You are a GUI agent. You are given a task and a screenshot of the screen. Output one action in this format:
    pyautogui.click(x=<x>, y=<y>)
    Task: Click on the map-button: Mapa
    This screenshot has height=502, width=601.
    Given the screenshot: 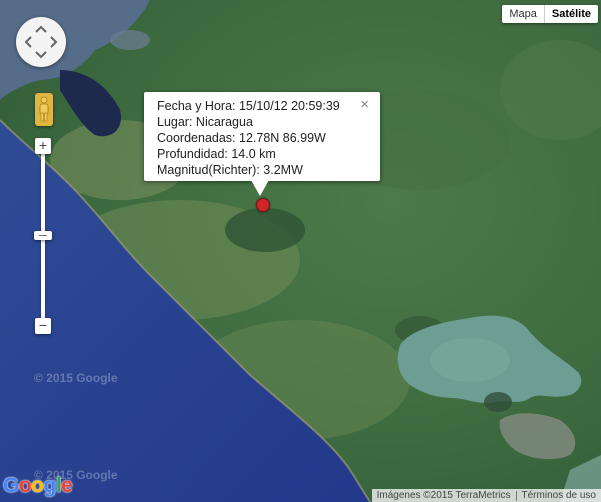 What is the action you would take?
    pyautogui.click(x=523, y=14)
    